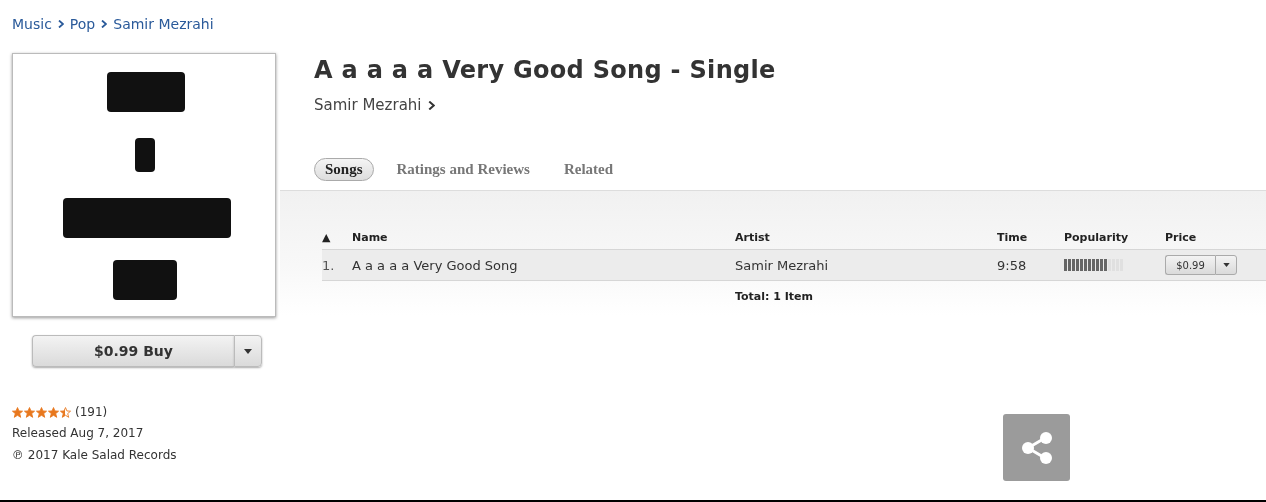 This screenshot has width=1266, height=502. What do you see at coordinates (344, 169) in the screenshot?
I see `tab: Songs` at bounding box center [344, 169].